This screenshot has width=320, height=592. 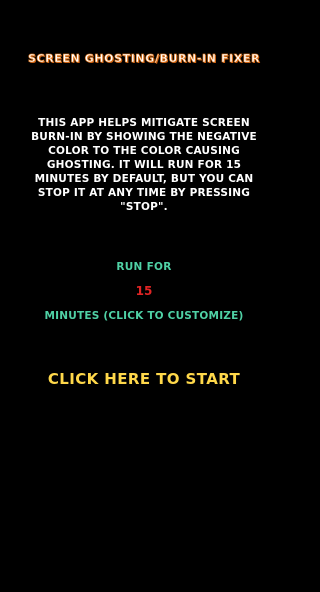 What do you see at coordinates (144, 291) in the screenshot?
I see `minutes-value: 15` at bounding box center [144, 291].